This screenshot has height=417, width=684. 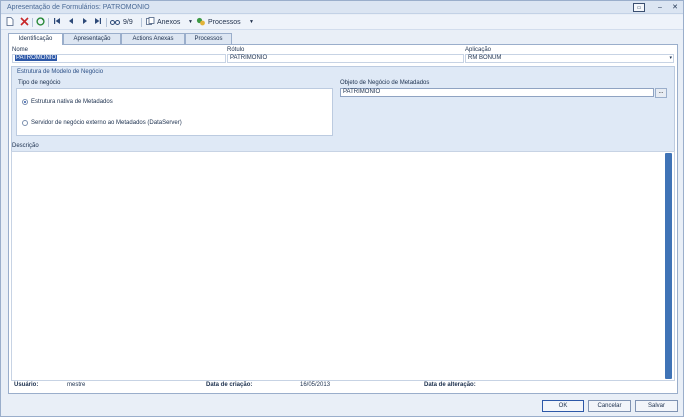 I want to click on modified-label: Data de alteração:, so click(x=450, y=385).